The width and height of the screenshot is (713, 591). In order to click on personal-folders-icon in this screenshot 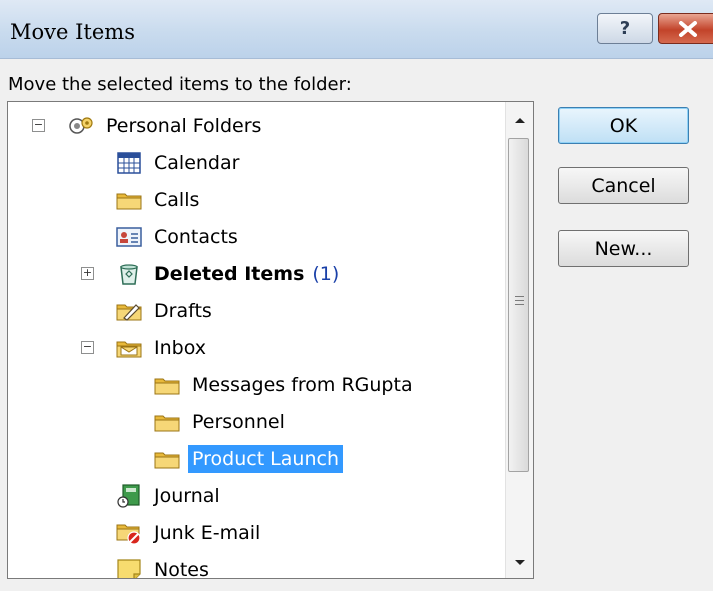, I will do `click(81, 125)`.